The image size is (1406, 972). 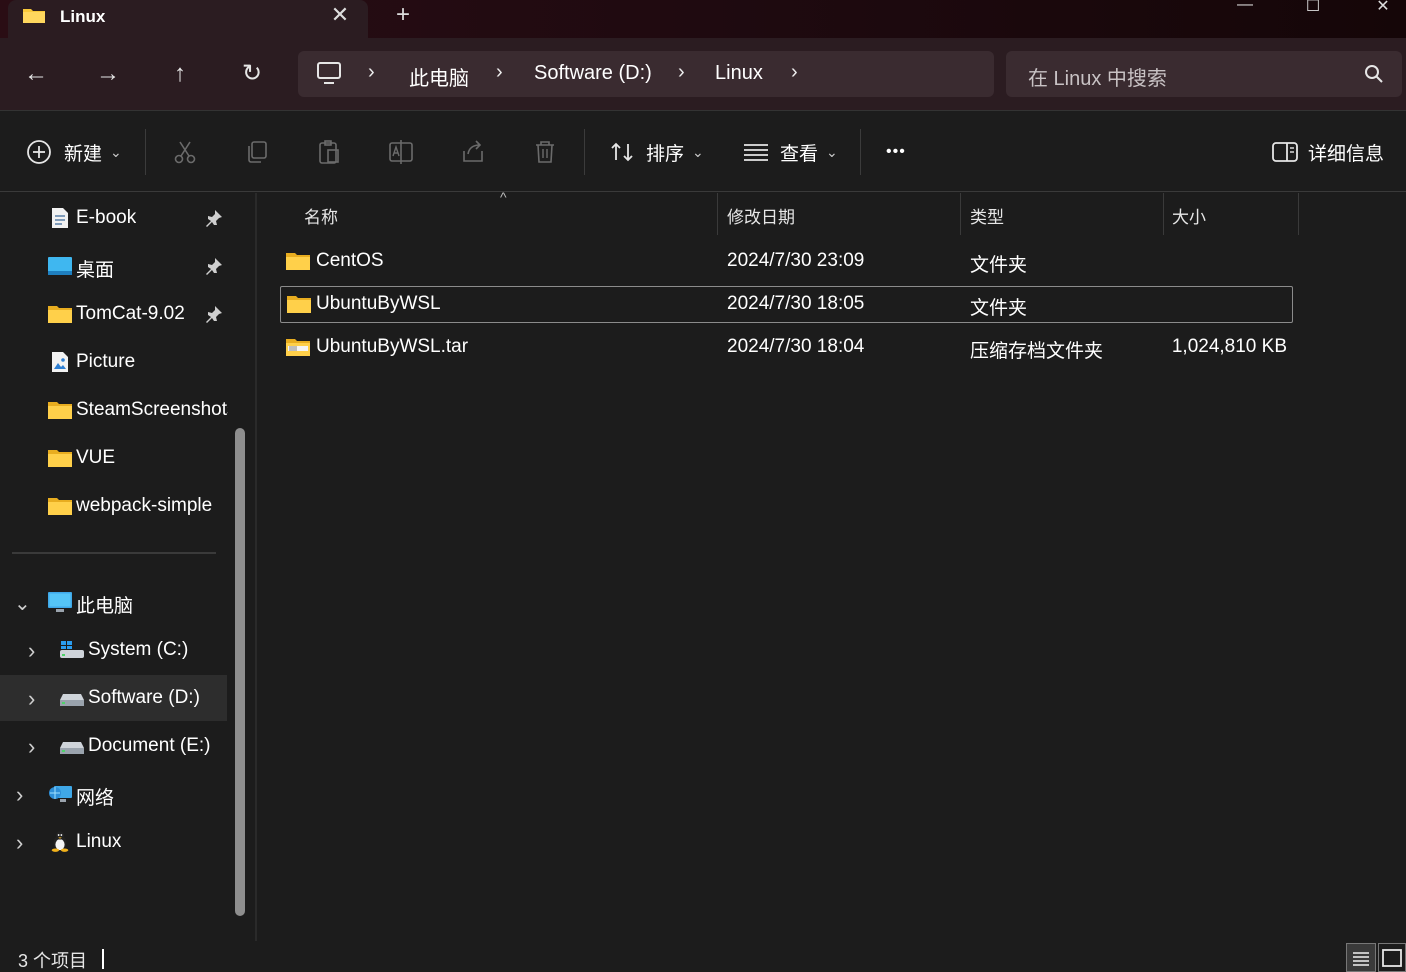 What do you see at coordinates (74, 152) in the screenshot?
I see `new-button: 新建 ⌄` at bounding box center [74, 152].